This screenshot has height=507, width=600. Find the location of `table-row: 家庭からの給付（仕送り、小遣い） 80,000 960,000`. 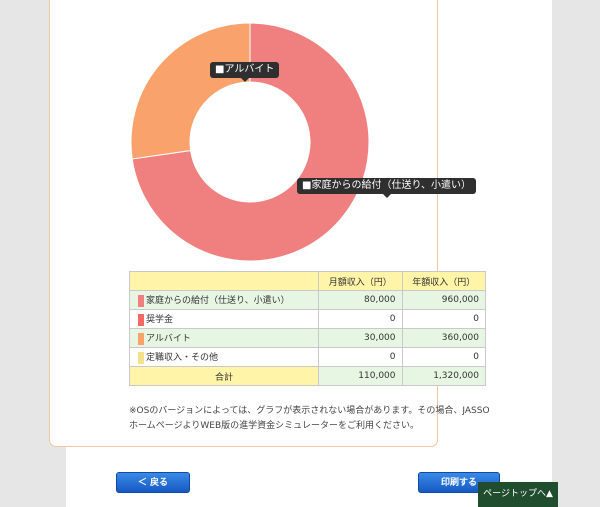

table-row: 家庭からの給付（仕送り、小遣い） 80,000 960,000 is located at coordinates (307, 300).